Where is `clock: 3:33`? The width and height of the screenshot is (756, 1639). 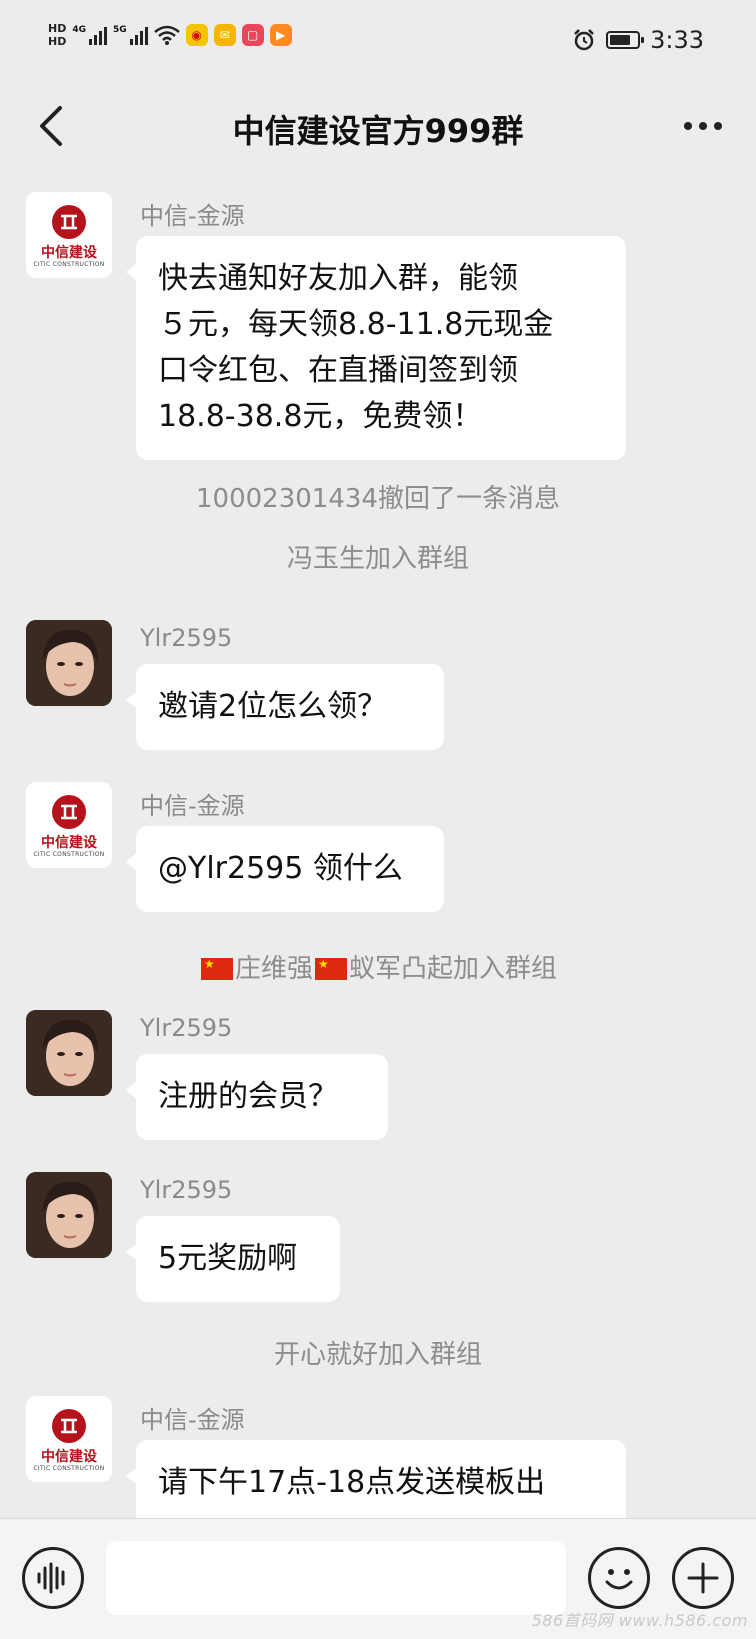 clock: 3:33 is located at coordinates (677, 40).